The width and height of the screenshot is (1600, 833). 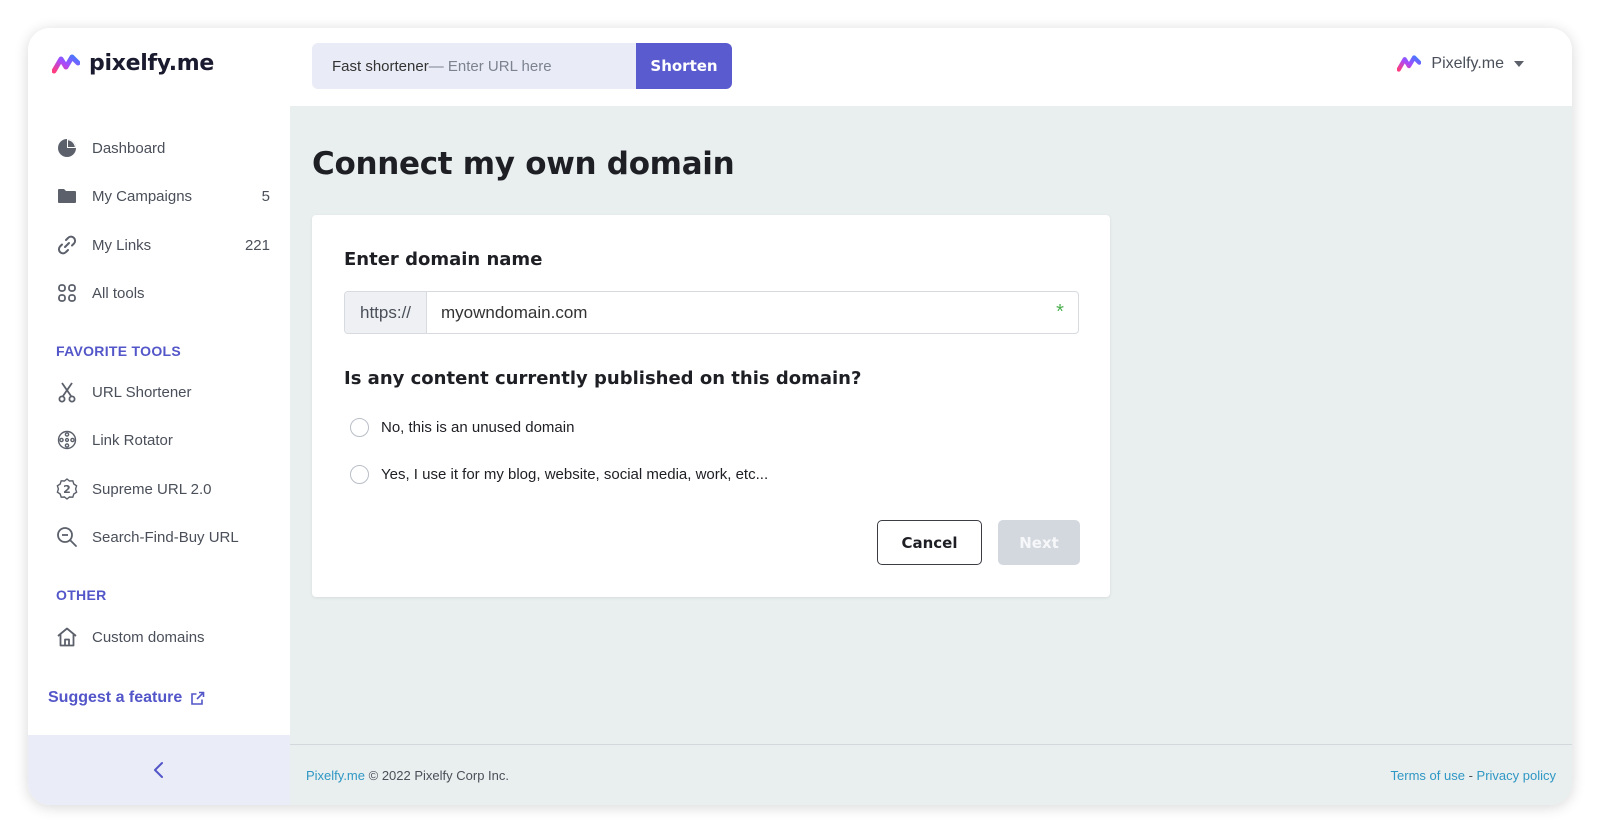 I want to click on external-link-icon, so click(x=198, y=698).